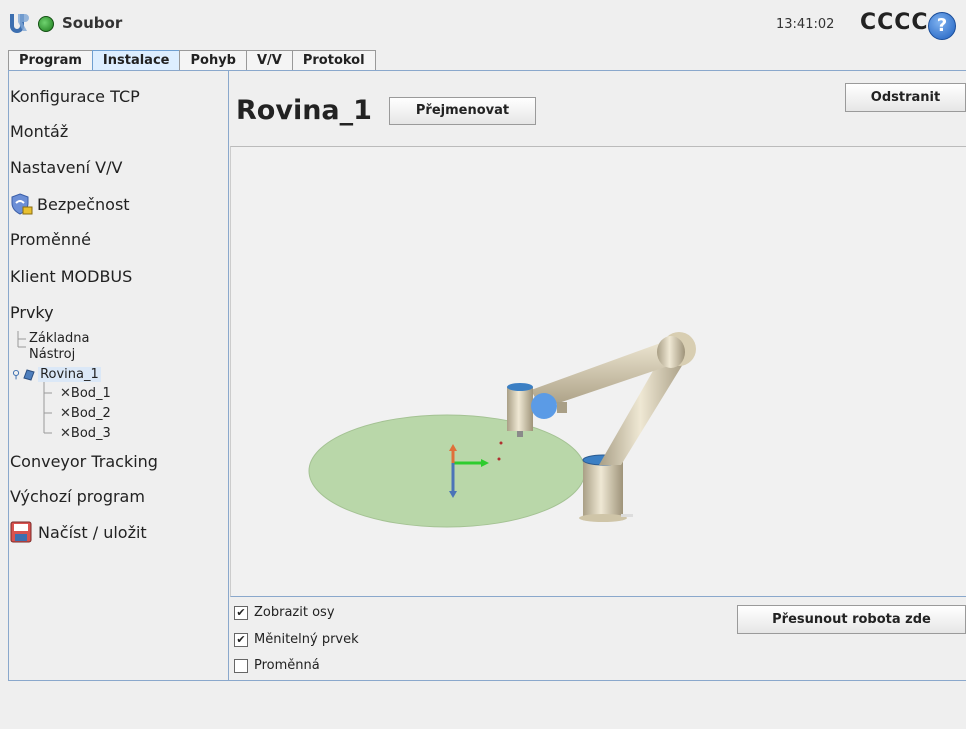 The height and width of the screenshot is (729, 966). I want to click on checkbox-label: Měnitelný prvek, so click(306, 639).